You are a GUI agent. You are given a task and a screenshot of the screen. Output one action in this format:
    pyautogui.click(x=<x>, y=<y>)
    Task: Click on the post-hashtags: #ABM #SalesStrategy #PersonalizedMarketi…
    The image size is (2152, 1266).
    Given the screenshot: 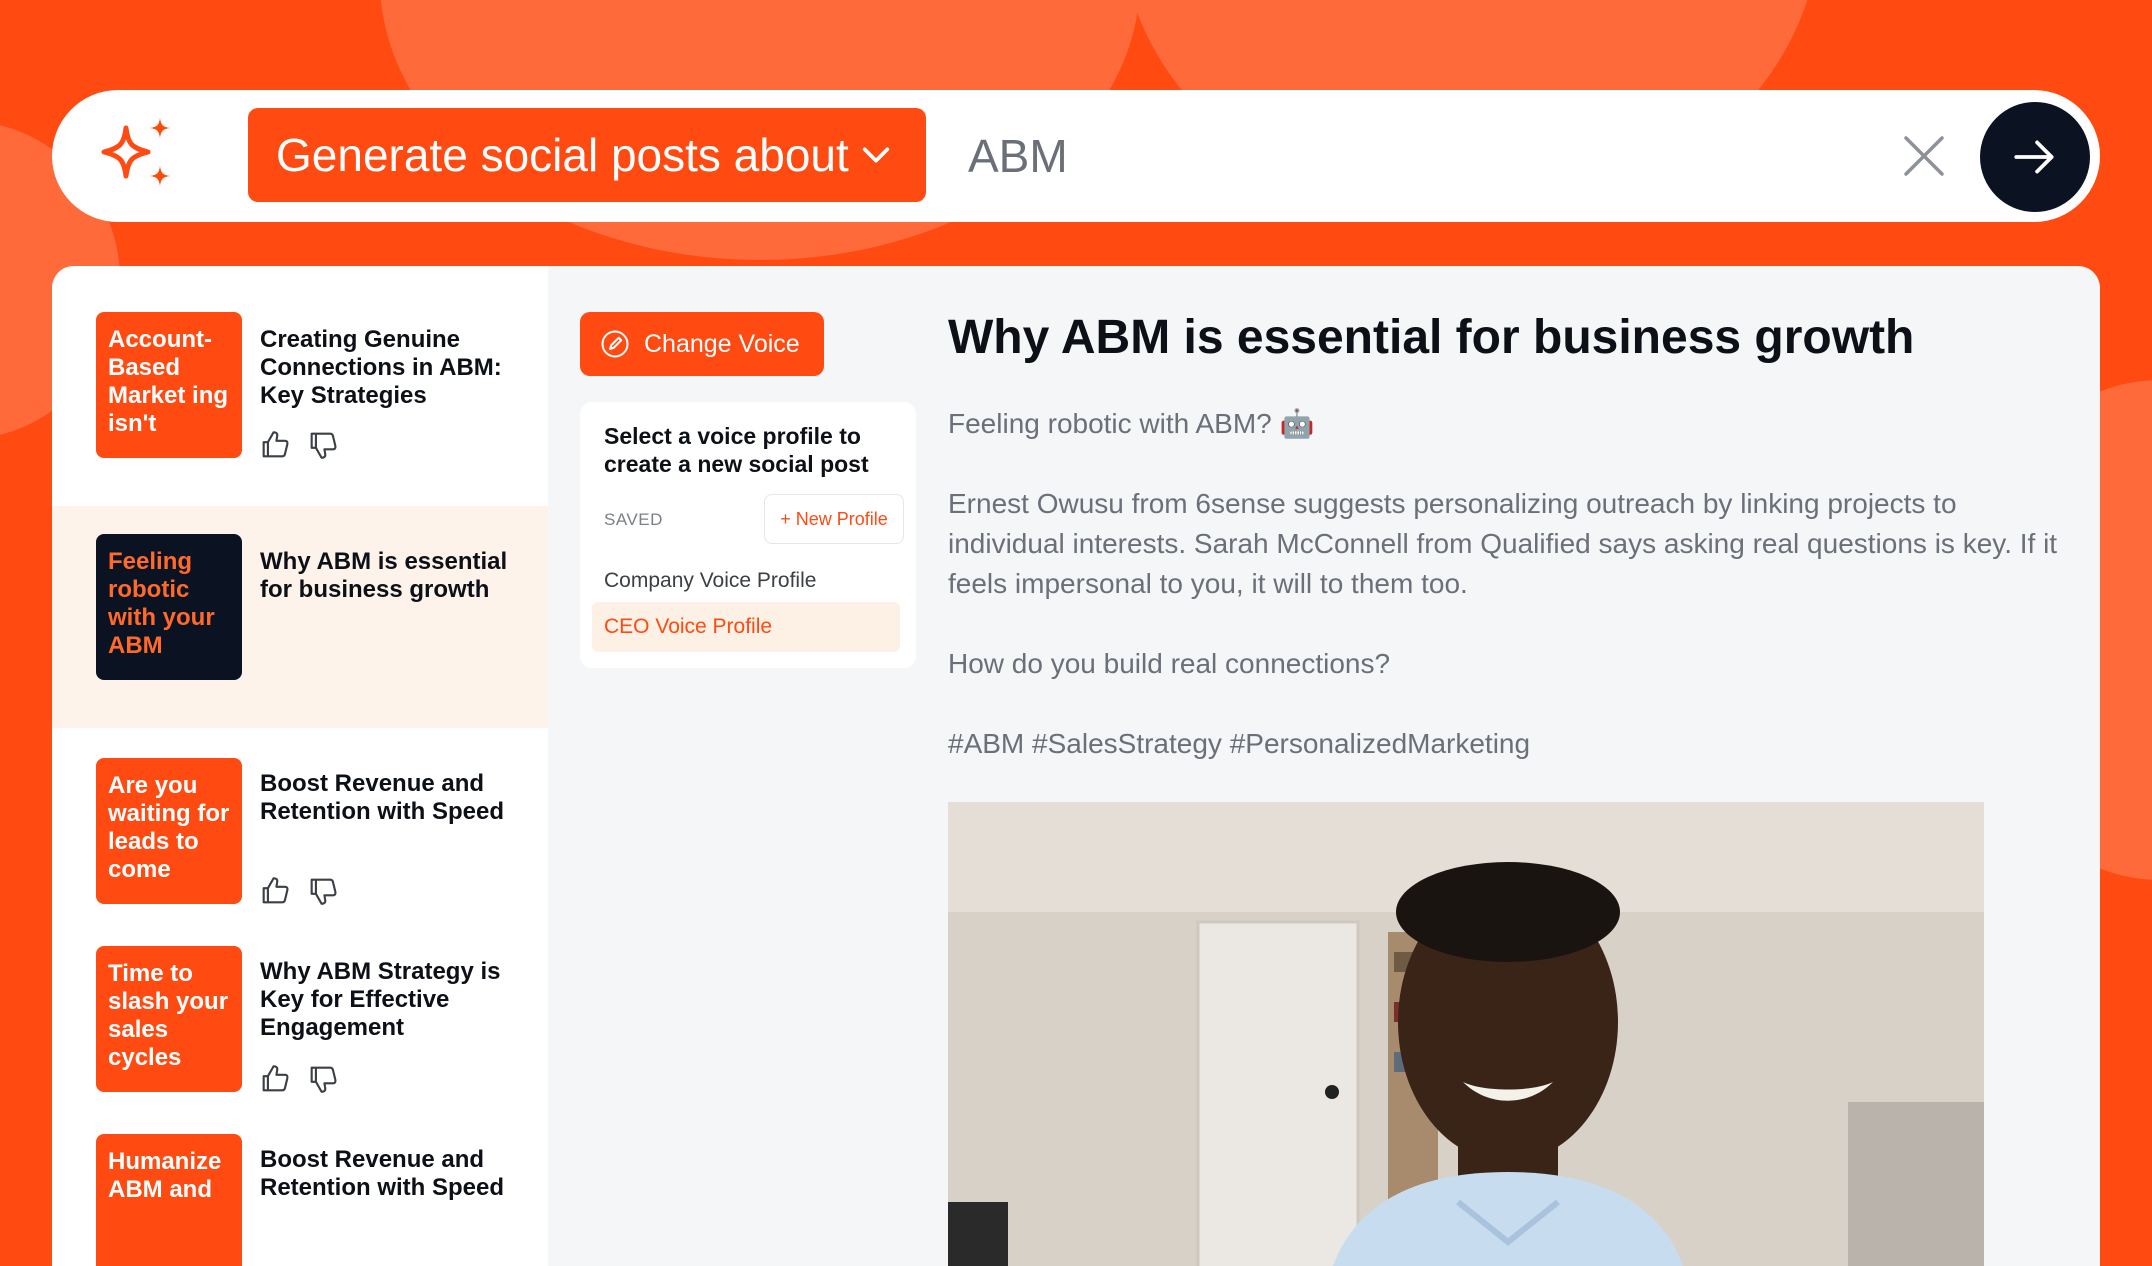 What is the action you would take?
    pyautogui.click(x=1239, y=743)
    